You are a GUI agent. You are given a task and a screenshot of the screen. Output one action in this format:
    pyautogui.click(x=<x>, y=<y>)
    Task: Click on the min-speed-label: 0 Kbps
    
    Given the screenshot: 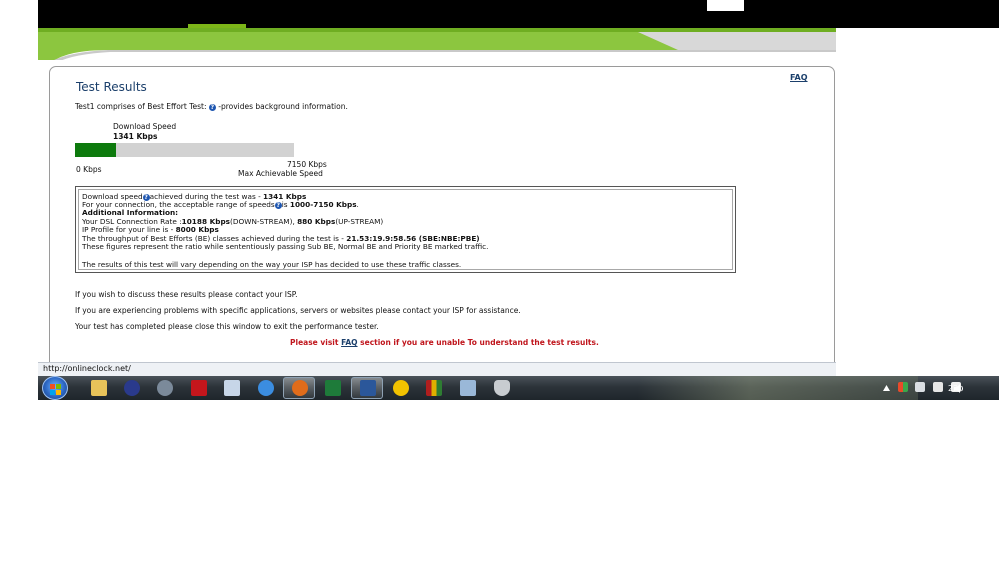 What is the action you would take?
    pyautogui.click(x=89, y=169)
    